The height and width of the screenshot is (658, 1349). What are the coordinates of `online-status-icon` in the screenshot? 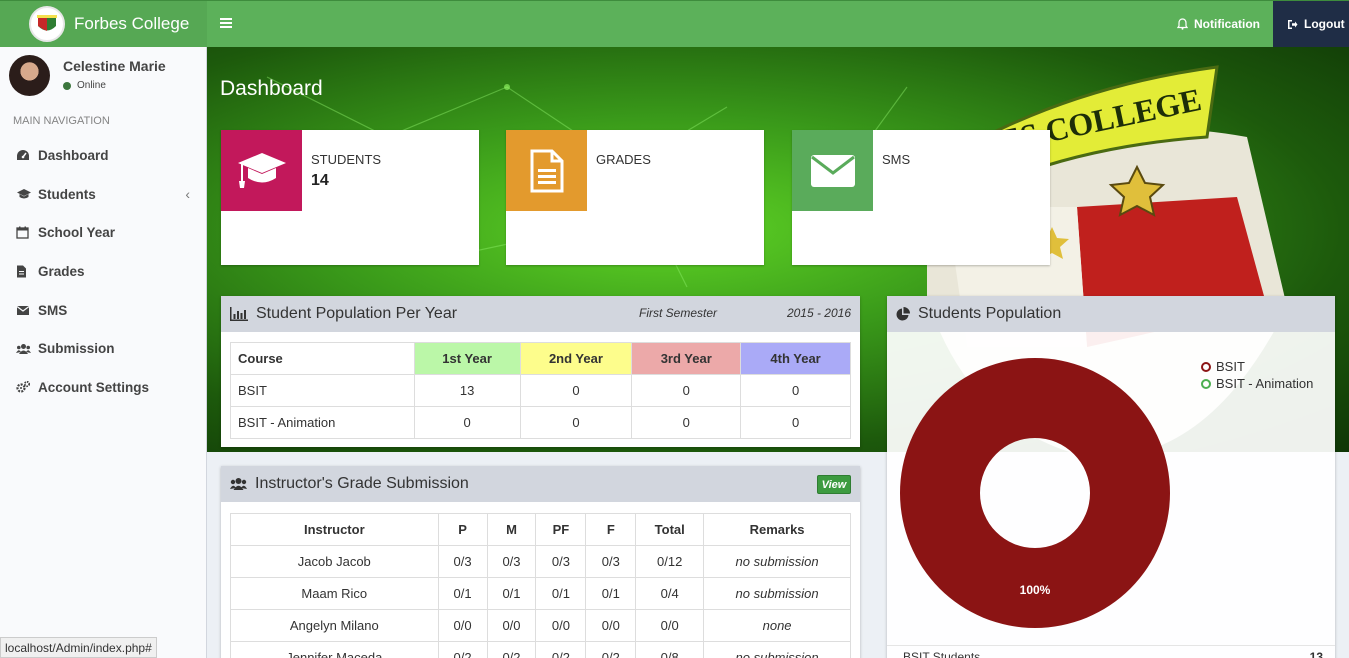 It's located at (67, 85).